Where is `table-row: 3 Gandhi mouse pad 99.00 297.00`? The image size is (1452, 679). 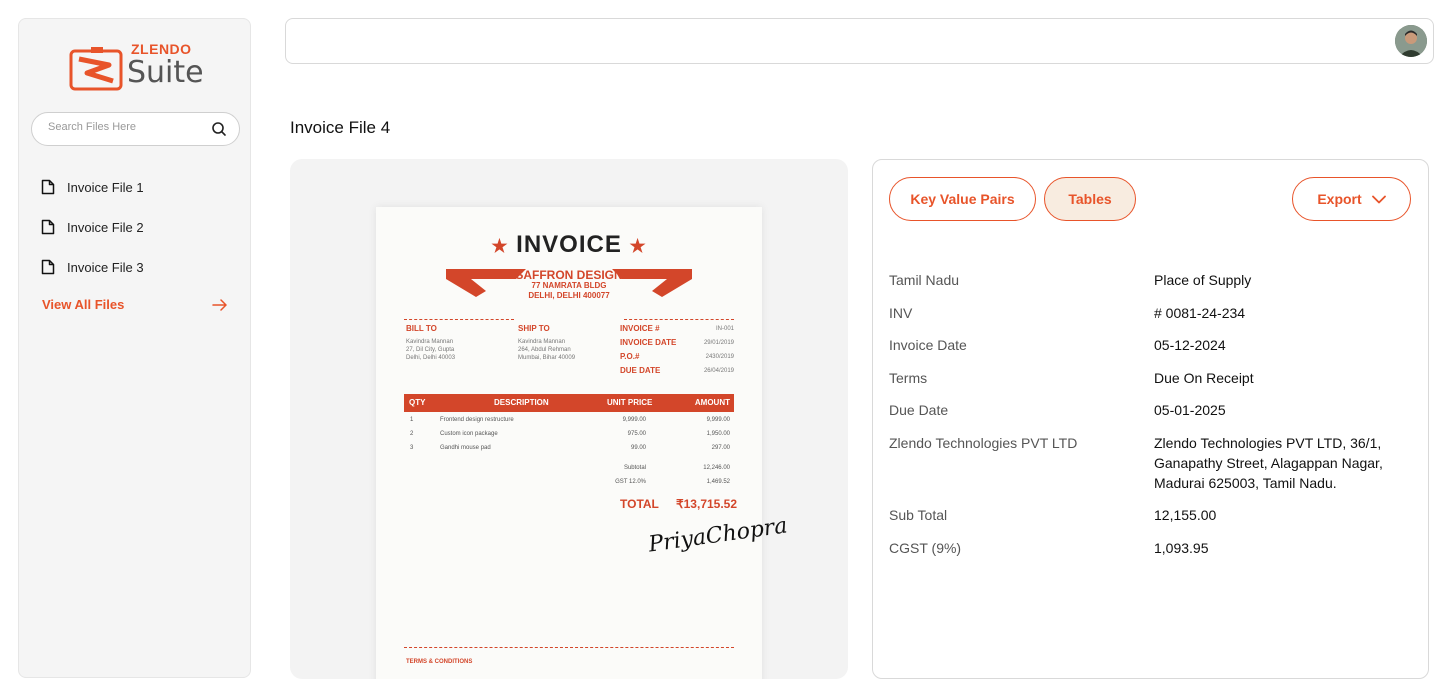
table-row: 3 Gandhi mouse pad 99.00 297.00 is located at coordinates (569, 450).